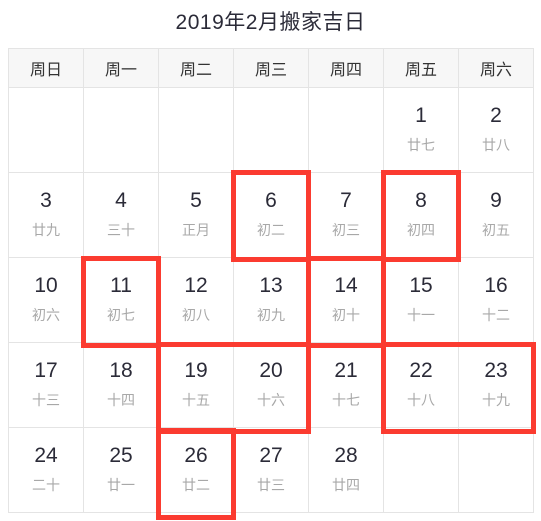 The height and width of the screenshot is (521, 541). Describe the element at coordinates (496, 145) in the screenshot. I see `day-lunar-label: 廿八` at that location.